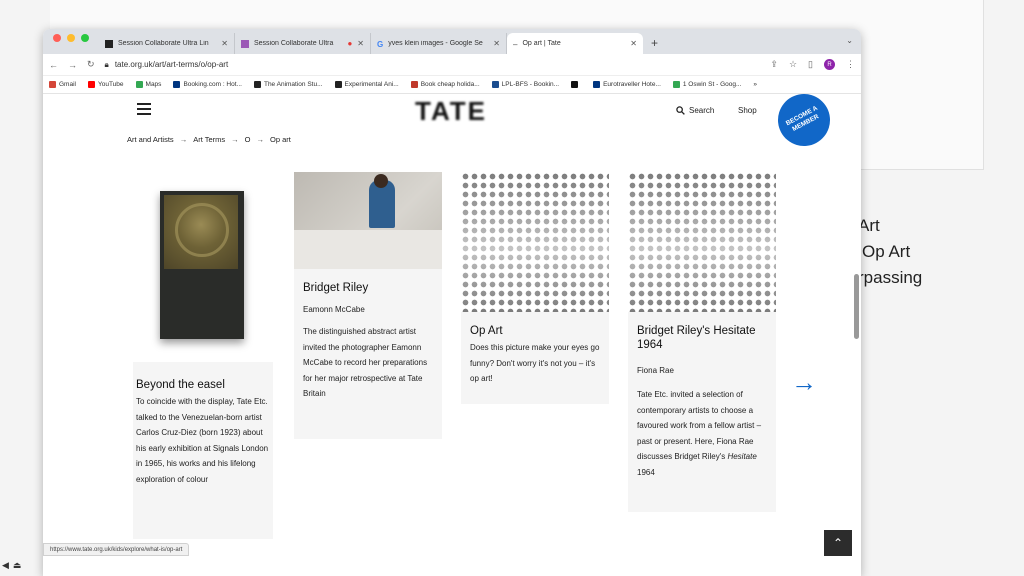 This screenshot has height=576, width=1024. What do you see at coordinates (804, 382) in the screenshot?
I see `next-arrow-icon: →` at bounding box center [804, 382].